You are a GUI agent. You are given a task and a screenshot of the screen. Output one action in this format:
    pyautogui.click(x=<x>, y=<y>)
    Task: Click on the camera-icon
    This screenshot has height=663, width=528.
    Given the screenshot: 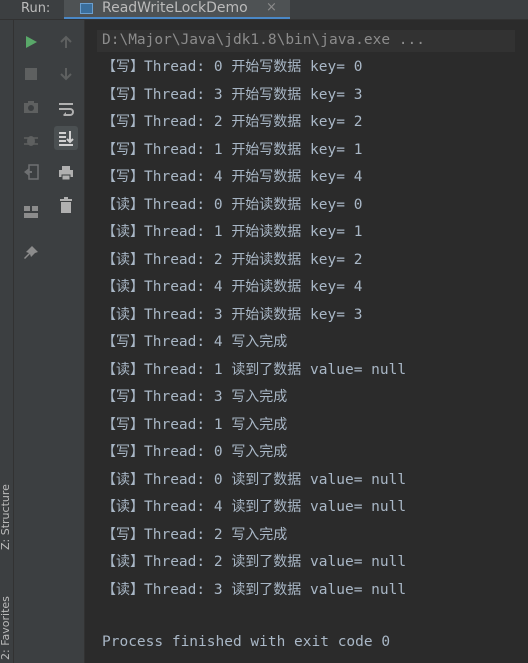 What is the action you would take?
    pyautogui.click(x=31, y=107)
    